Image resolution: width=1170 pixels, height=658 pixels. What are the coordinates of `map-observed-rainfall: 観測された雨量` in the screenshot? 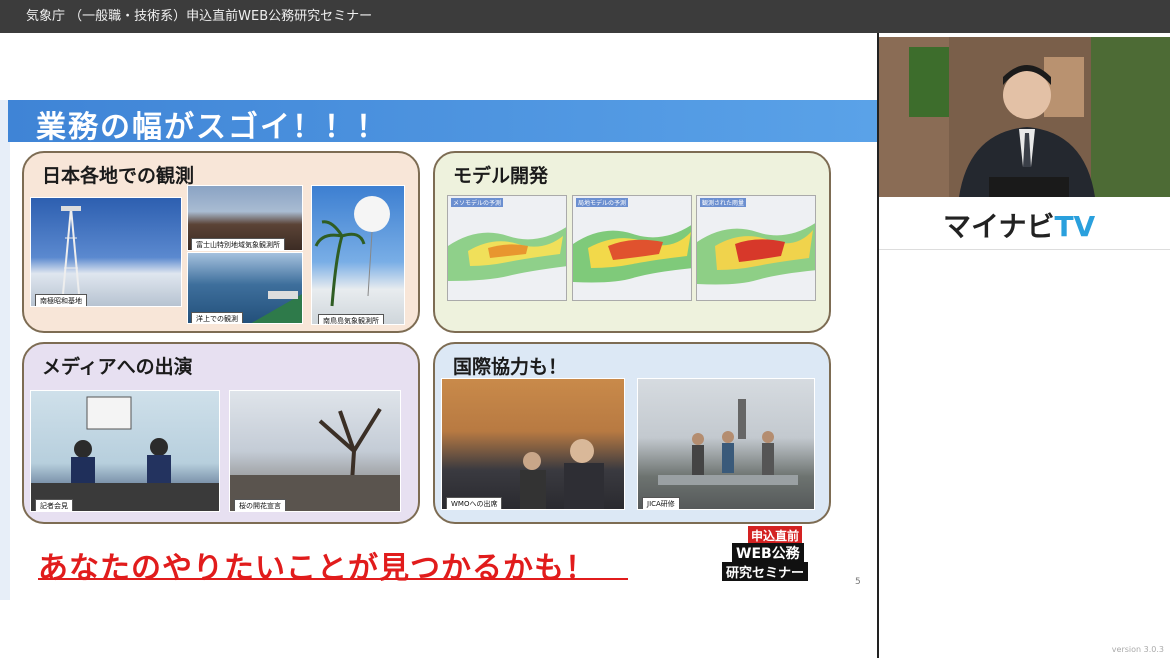 It's located at (756, 248).